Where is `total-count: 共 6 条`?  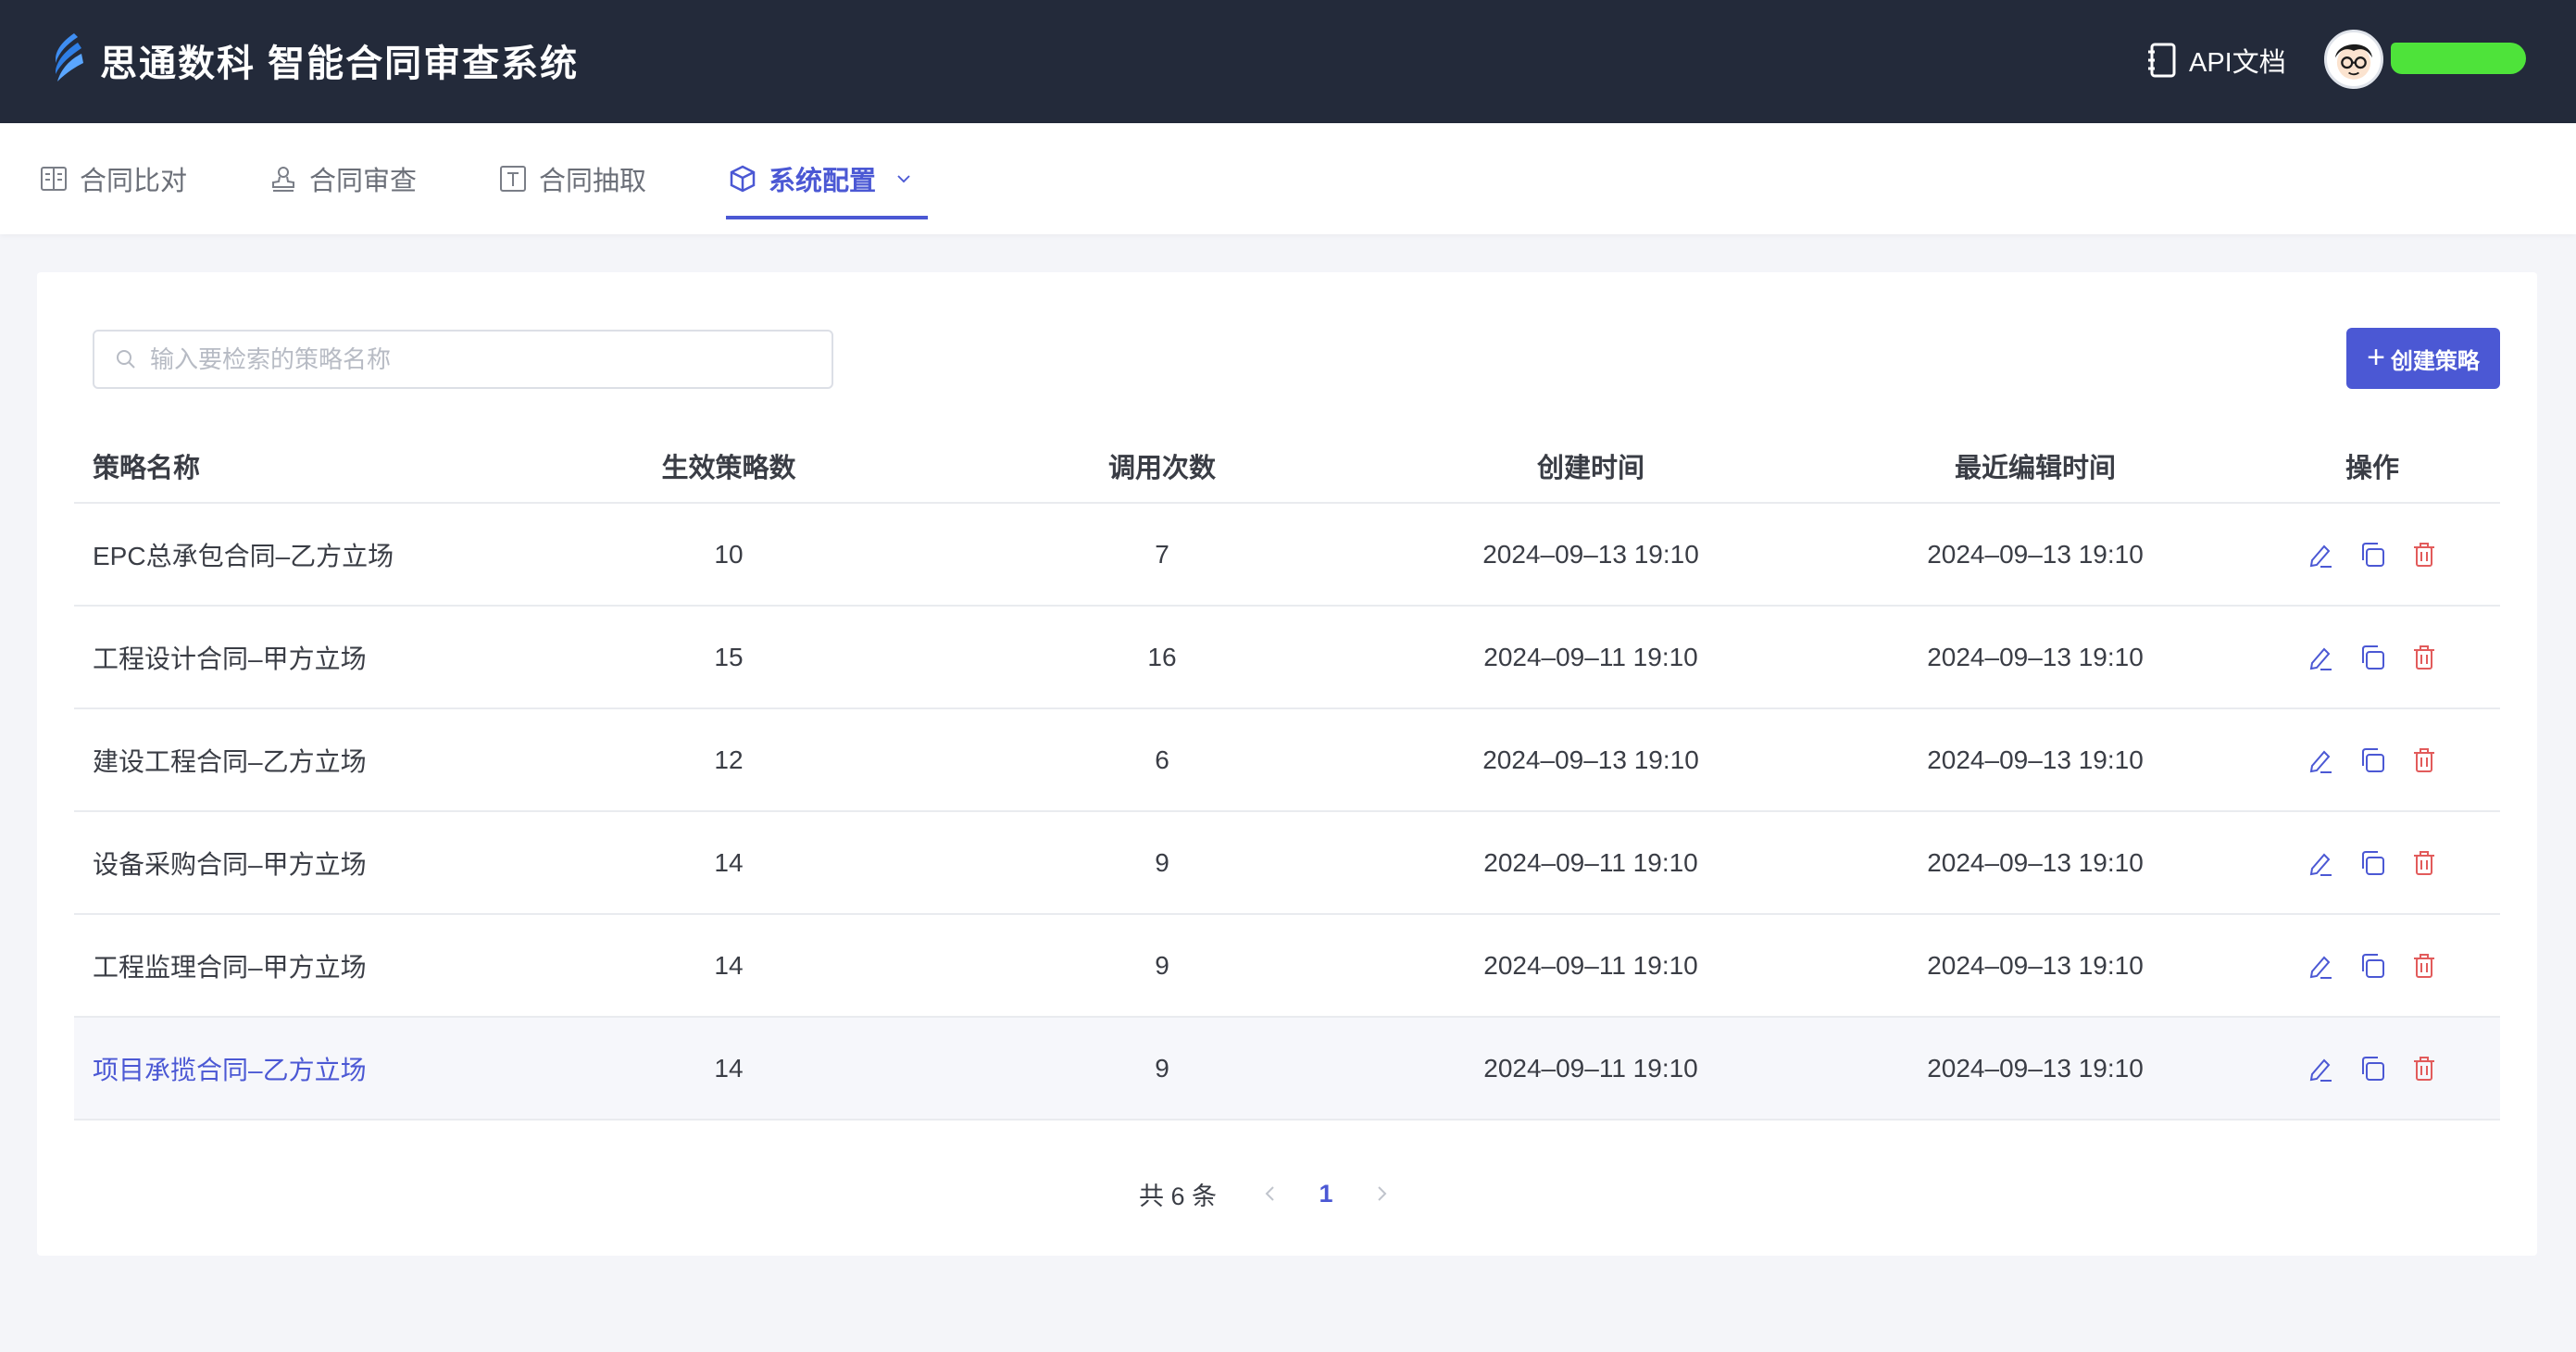 total-count: 共 6 条 is located at coordinates (1178, 1196).